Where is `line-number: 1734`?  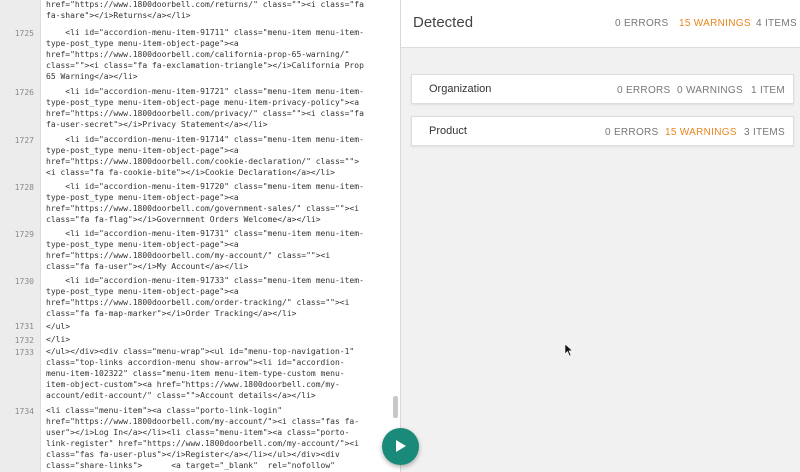
line-number: 1734 is located at coordinates (24, 411).